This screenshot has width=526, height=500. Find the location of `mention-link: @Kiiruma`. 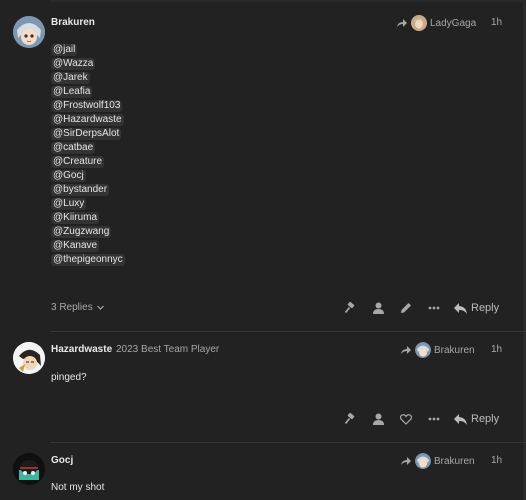

mention-link: @Kiiruma is located at coordinates (75, 218).